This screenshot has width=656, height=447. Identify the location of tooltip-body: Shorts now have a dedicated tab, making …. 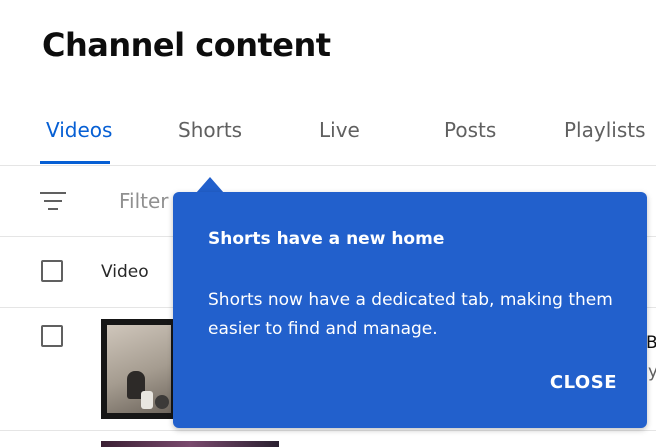
(410, 314).